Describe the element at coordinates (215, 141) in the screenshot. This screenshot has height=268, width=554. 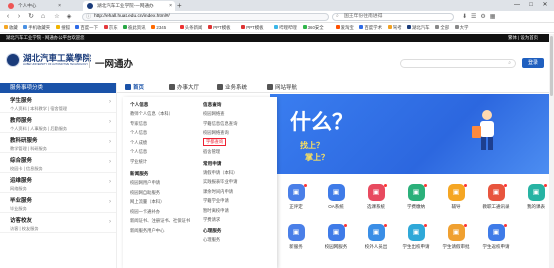
I see `menu-item-highlighted: 宇都查询` at that location.